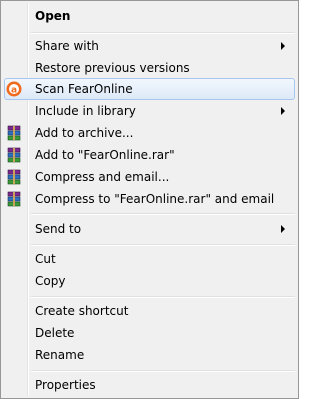  What do you see at coordinates (112, 68) in the screenshot?
I see `menu-item-label: Restore previous versions` at bounding box center [112, 68].